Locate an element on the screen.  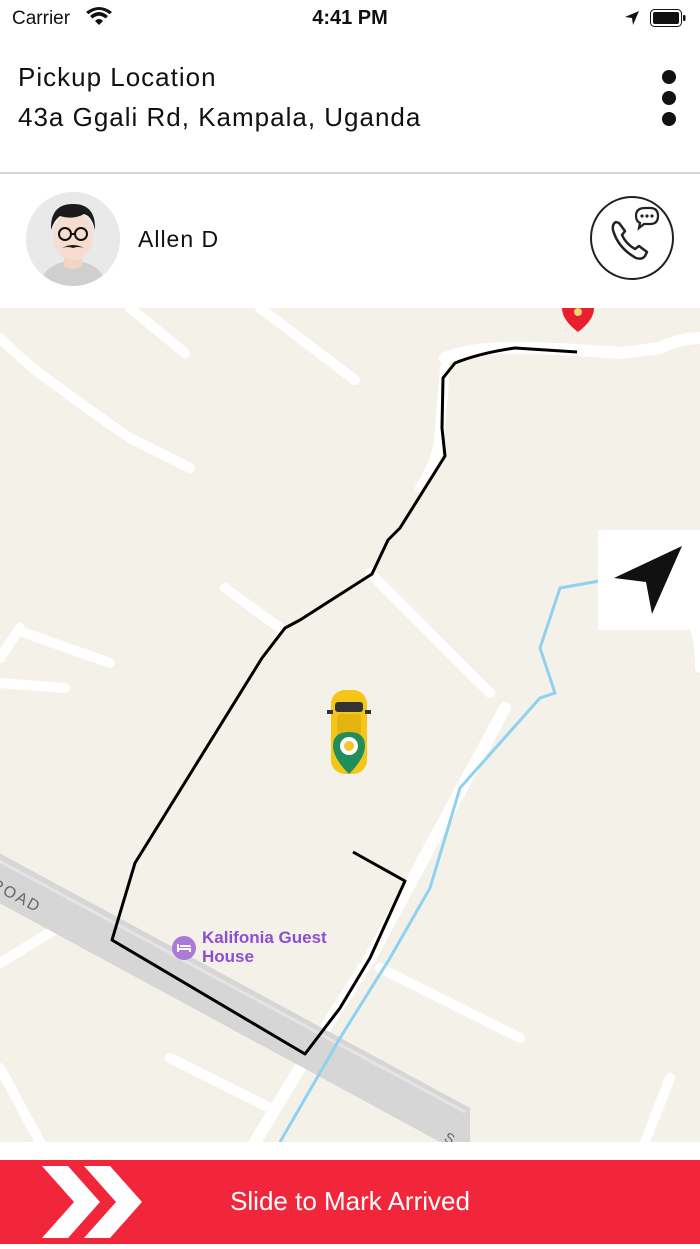
driver-row: Allen D is located at coordinates (350, 241).